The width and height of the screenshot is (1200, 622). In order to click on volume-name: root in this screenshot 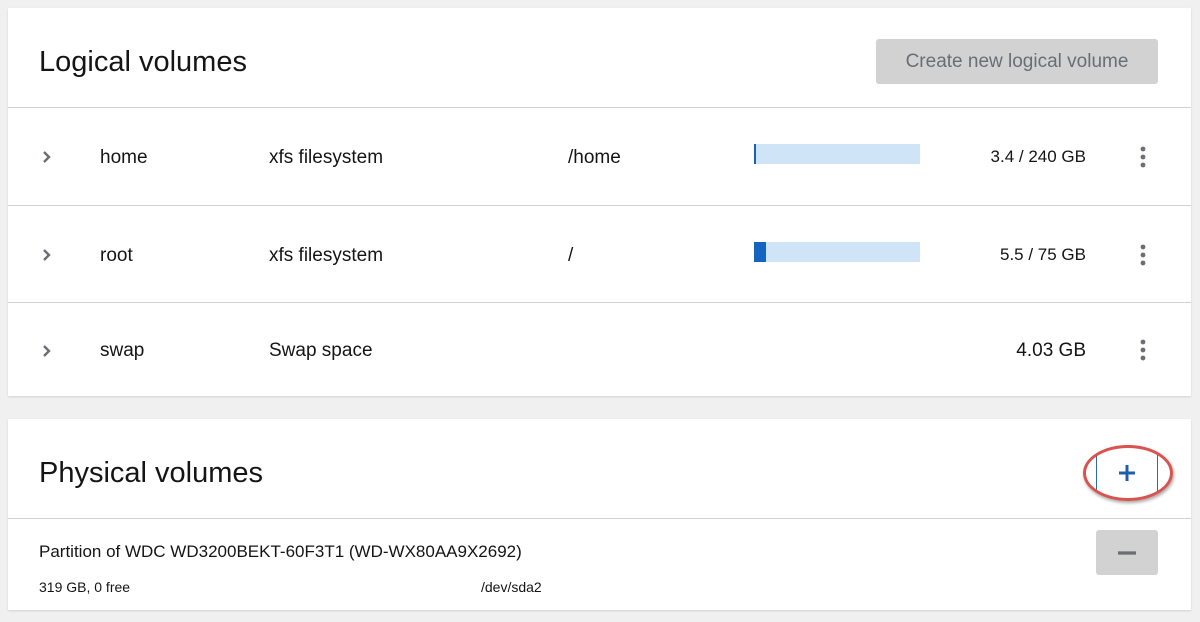, I will do `click(116, 255)`.